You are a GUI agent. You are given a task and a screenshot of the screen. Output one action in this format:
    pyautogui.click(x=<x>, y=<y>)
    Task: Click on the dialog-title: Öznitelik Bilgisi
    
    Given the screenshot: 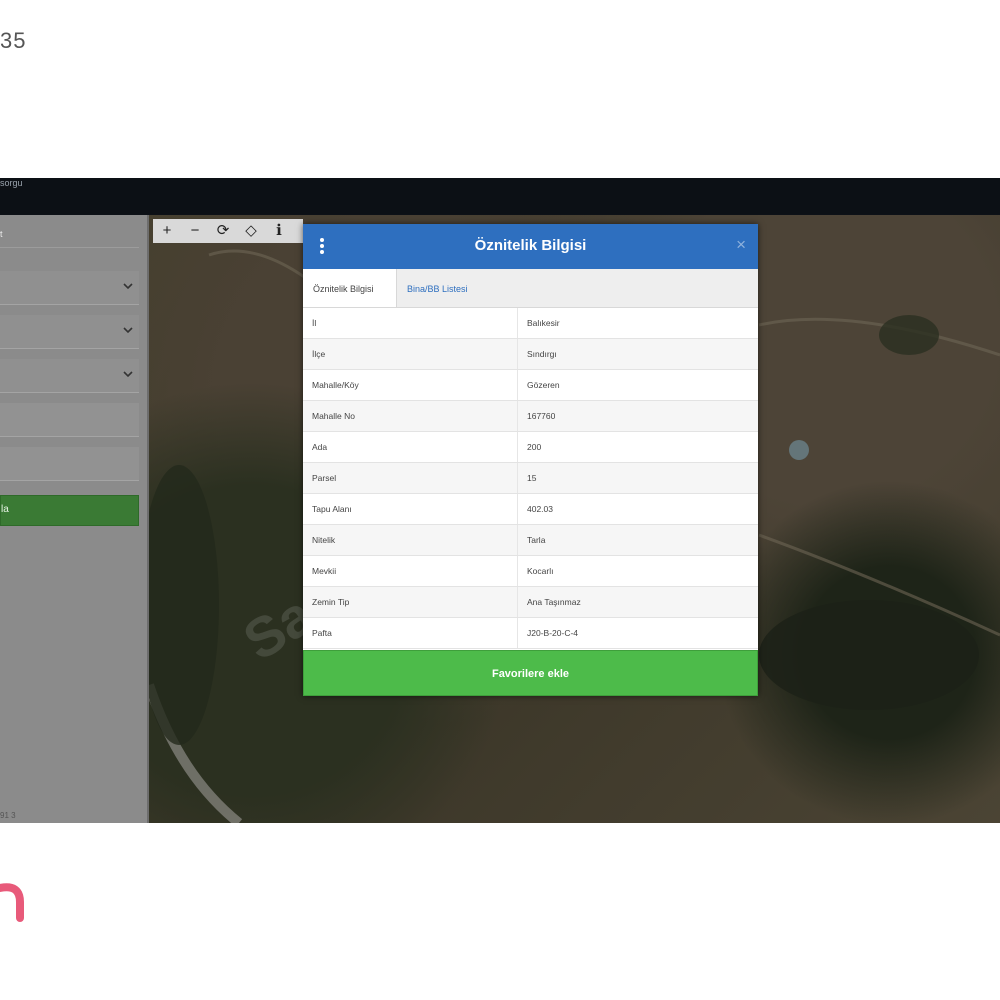 What is the action you would take?
    pyautogui.click(x=530, y=245)
    